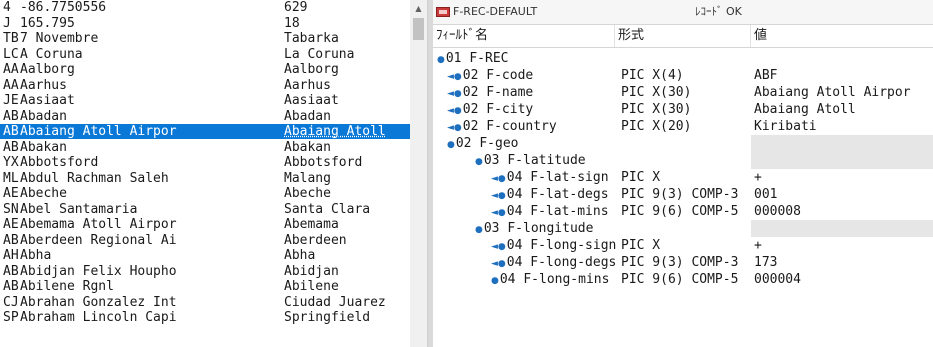  Describe the element at coordinates (758, 245) in the screenshot. I see `field-value: +` at that location.